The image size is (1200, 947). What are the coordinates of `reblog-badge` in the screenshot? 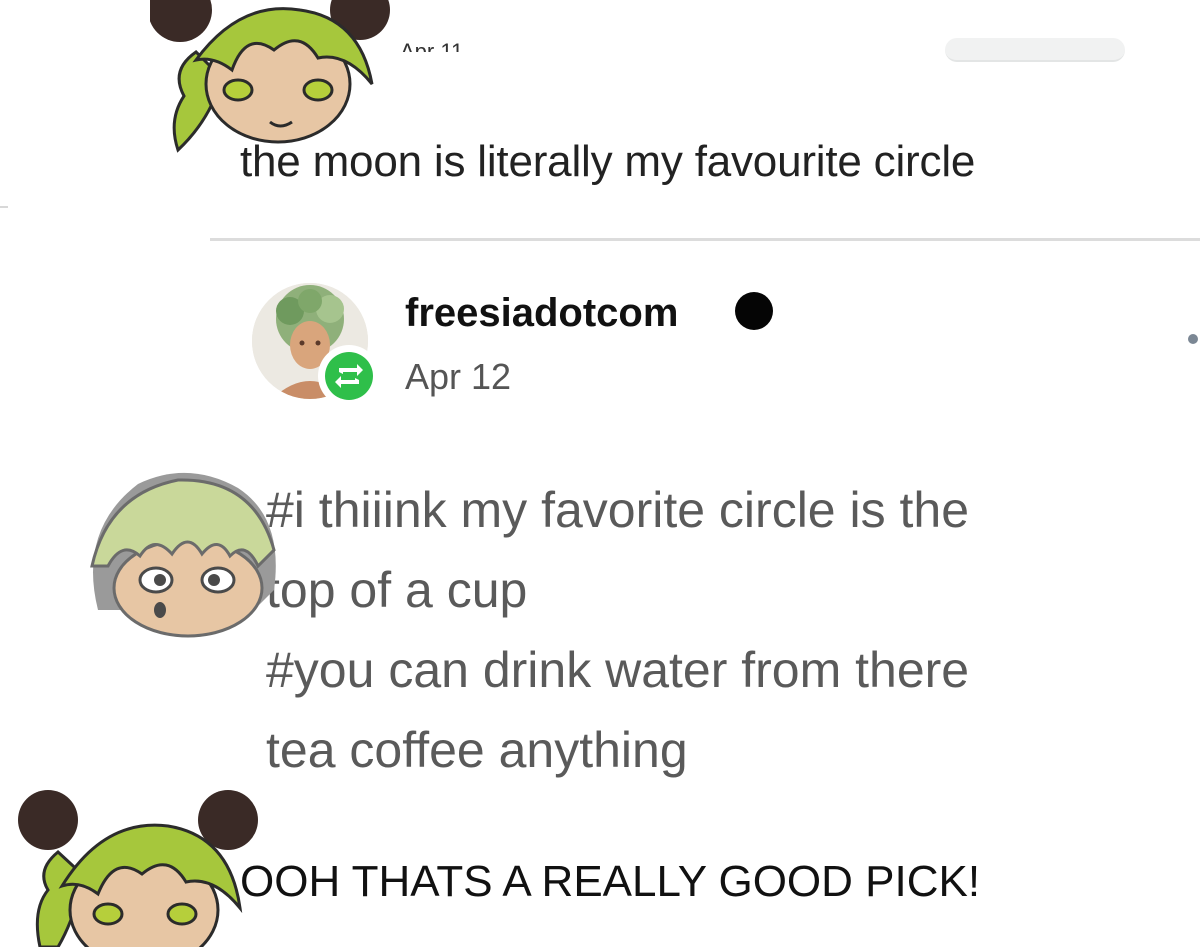 It's located at (349, 376).